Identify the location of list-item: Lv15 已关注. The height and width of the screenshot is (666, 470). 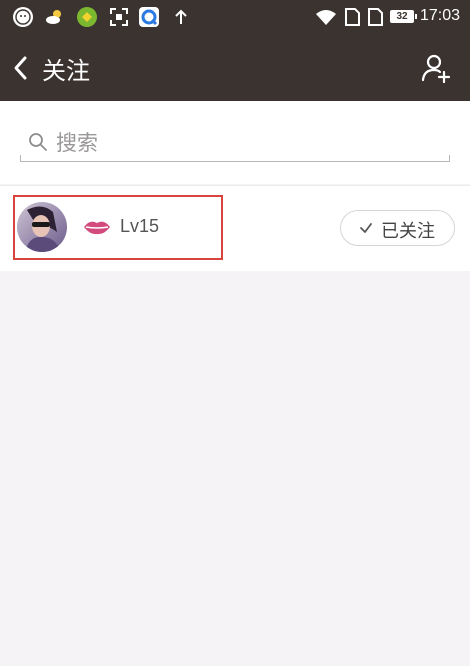
(235, 228).